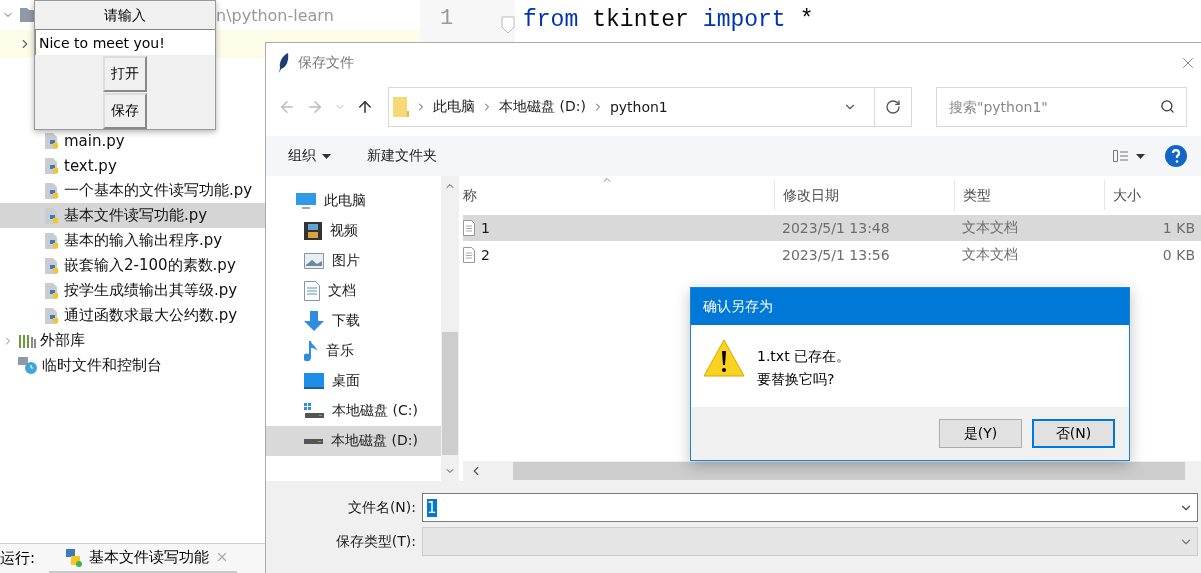 This screenshot has width=1201, height=573. What do you see at coordinates (314, 261) in the screenshot?
I see `picture-icon` at bounding box center [314, 261].